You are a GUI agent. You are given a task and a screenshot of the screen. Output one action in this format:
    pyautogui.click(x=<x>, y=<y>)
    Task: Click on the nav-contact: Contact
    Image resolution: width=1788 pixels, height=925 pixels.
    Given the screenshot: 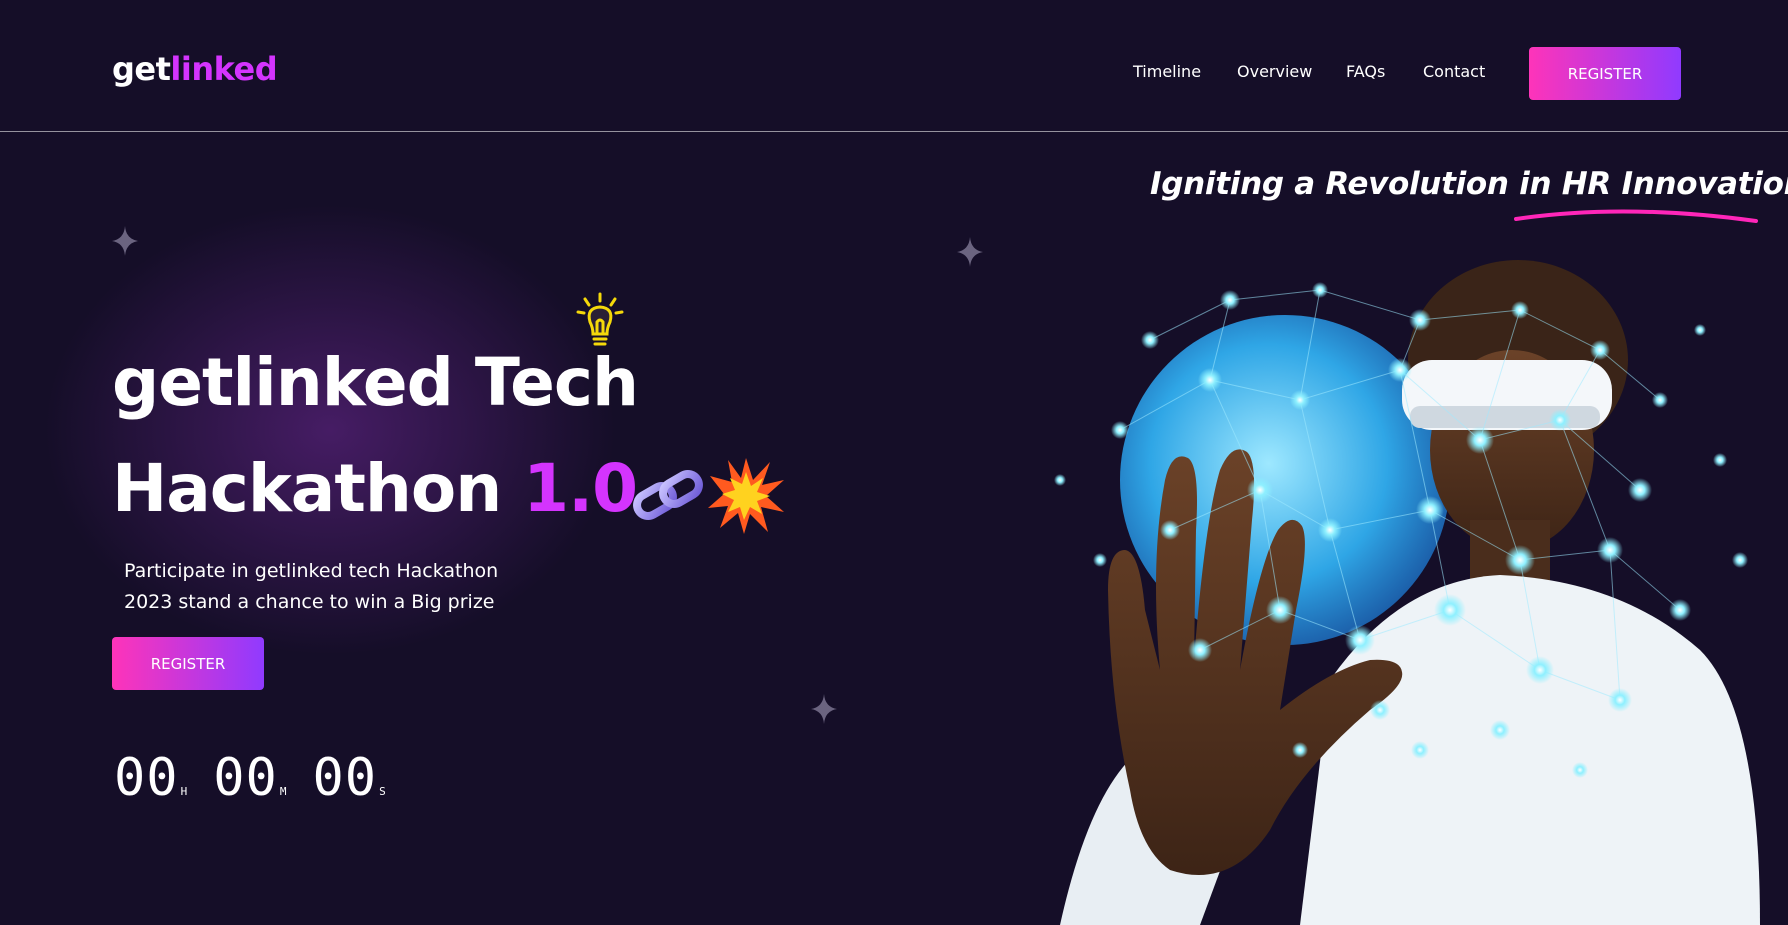 What is the action you would take?
    pyautogui.click(x=1454, y=71)
    